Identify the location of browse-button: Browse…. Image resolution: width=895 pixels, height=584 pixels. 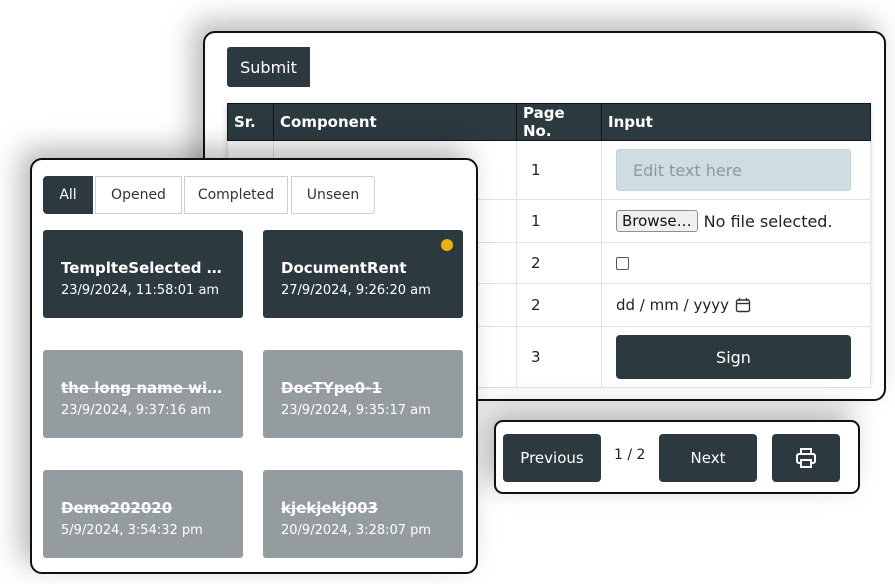
(657, 221).